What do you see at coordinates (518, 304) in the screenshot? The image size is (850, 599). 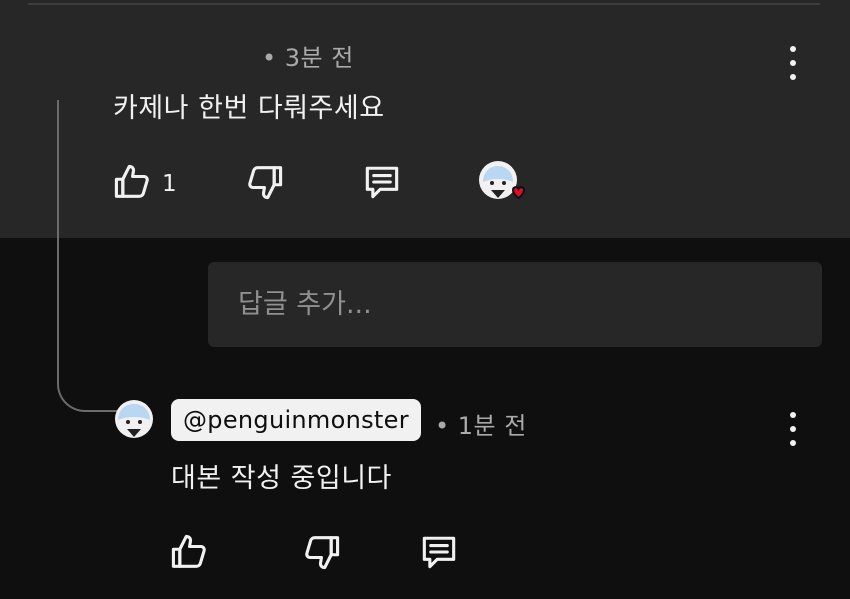 I see `reply-input` at bounding box center [518, 304].